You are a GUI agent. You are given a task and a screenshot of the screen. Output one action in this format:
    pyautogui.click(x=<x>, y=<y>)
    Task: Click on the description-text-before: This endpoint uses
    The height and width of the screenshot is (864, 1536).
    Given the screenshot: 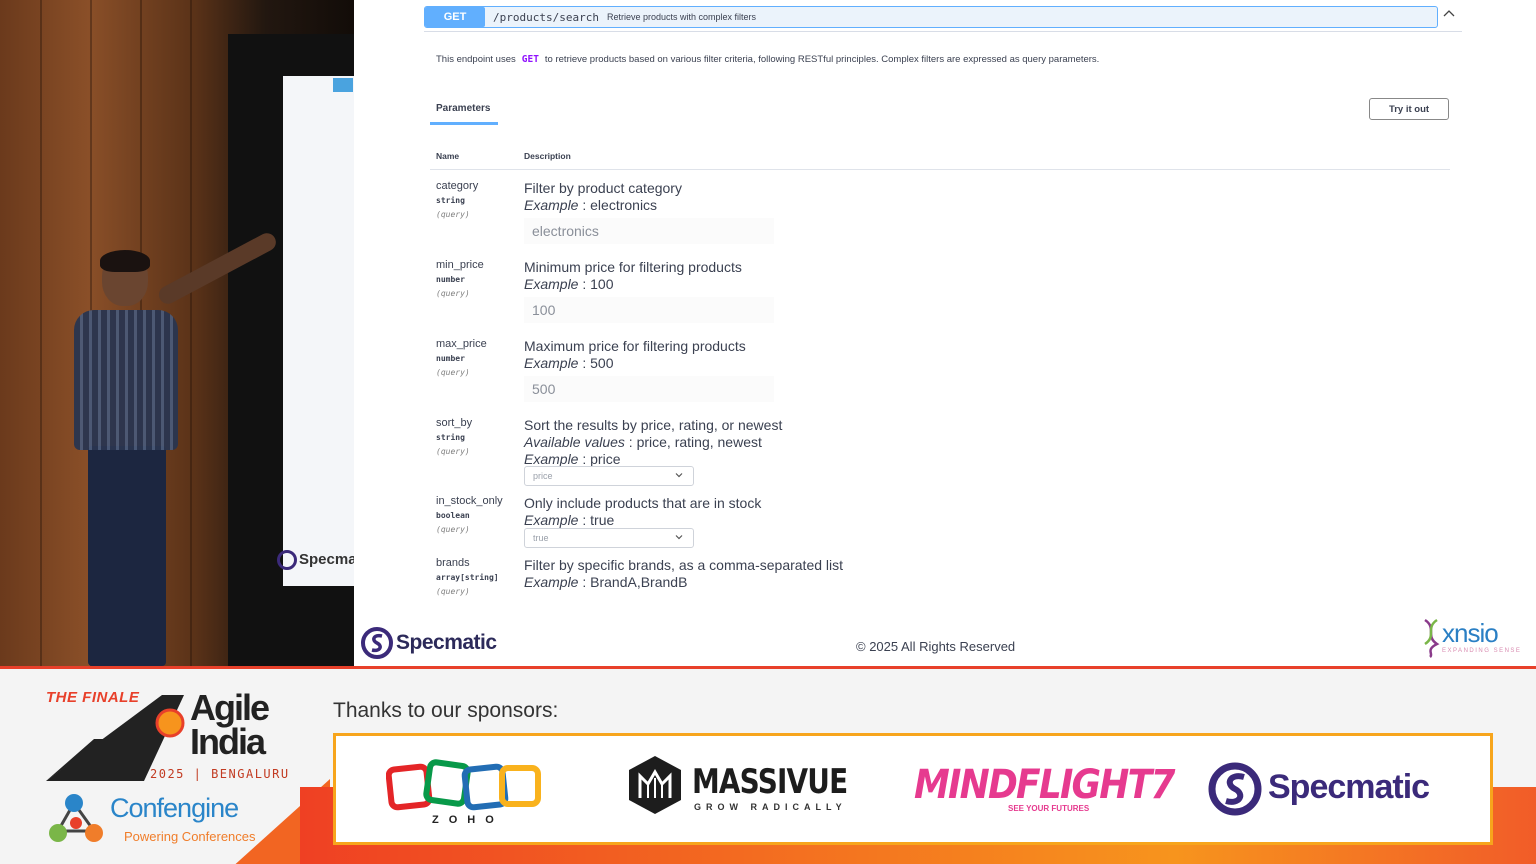 What is the action you would take?
    pyautogui.click(x=476, y=59)
    